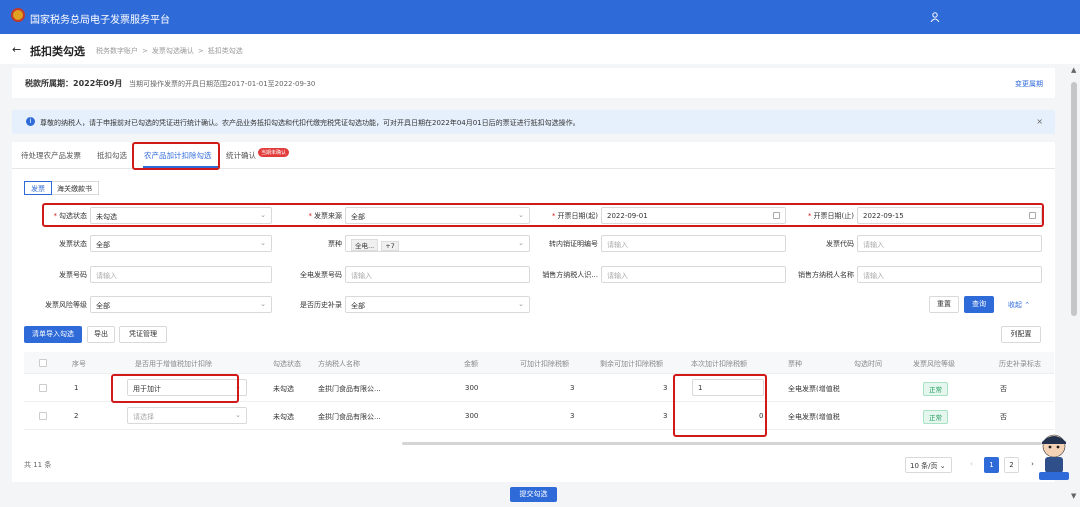  What do you see at coordinates (575, 216) in the screenshot?
I see `date-start-label: * 开票日期(起)` at bounding box center [575, 216].